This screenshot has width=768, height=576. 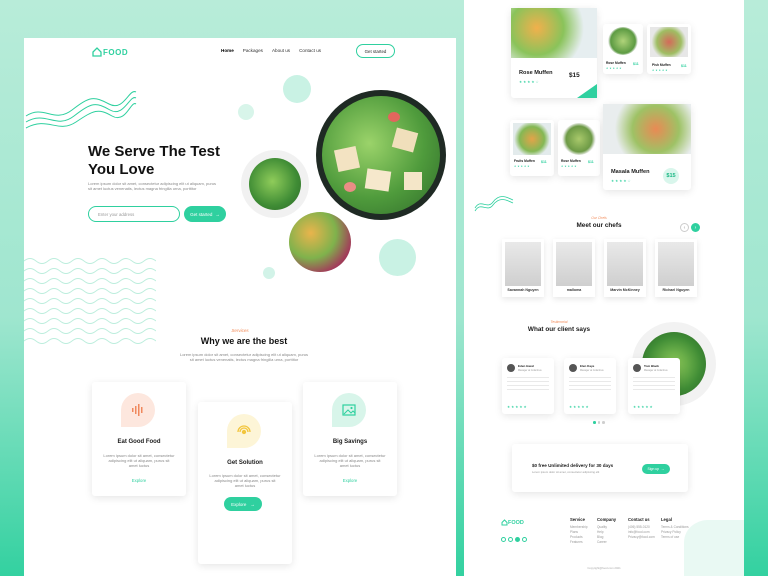 I want to click on footer-column-company: Company Quality Help Blog Career, so click(x=606, y=531).